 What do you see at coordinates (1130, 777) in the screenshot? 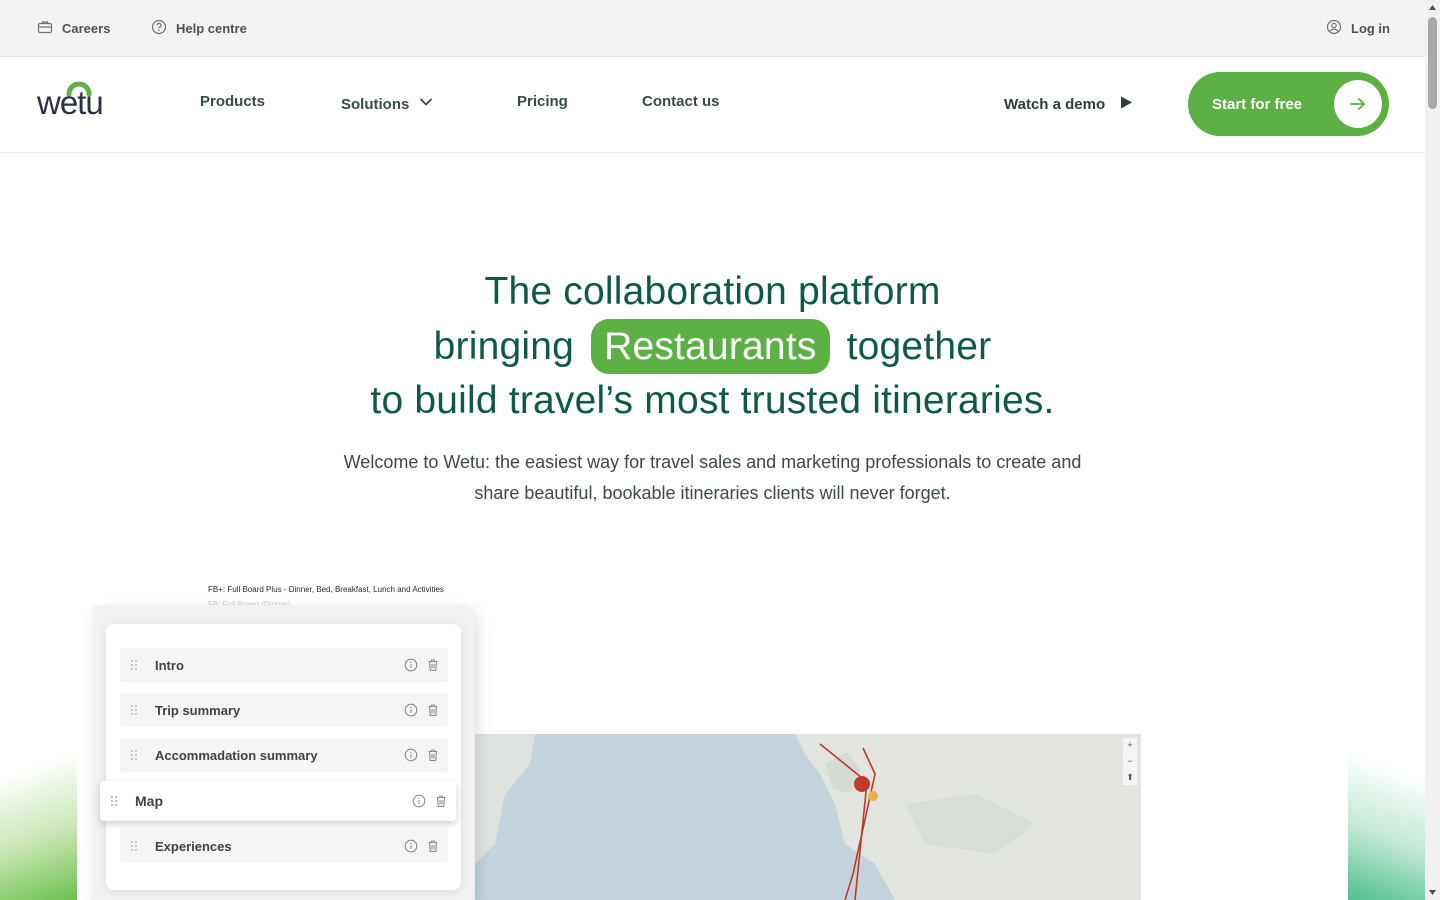
I see `compass-button: ⬆` at bounding box center [1130, 777].